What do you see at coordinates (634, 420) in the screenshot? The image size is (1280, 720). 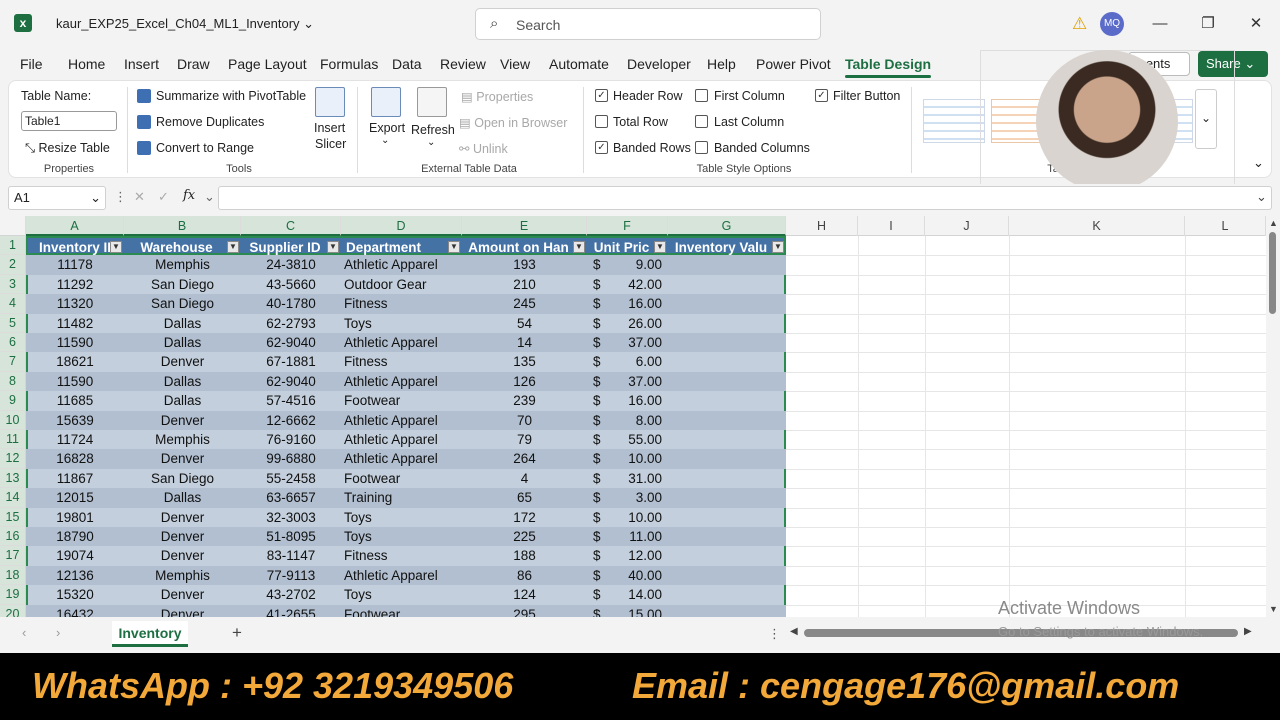 I see `table-cell: 8.00` at bounding box center [634, 420].